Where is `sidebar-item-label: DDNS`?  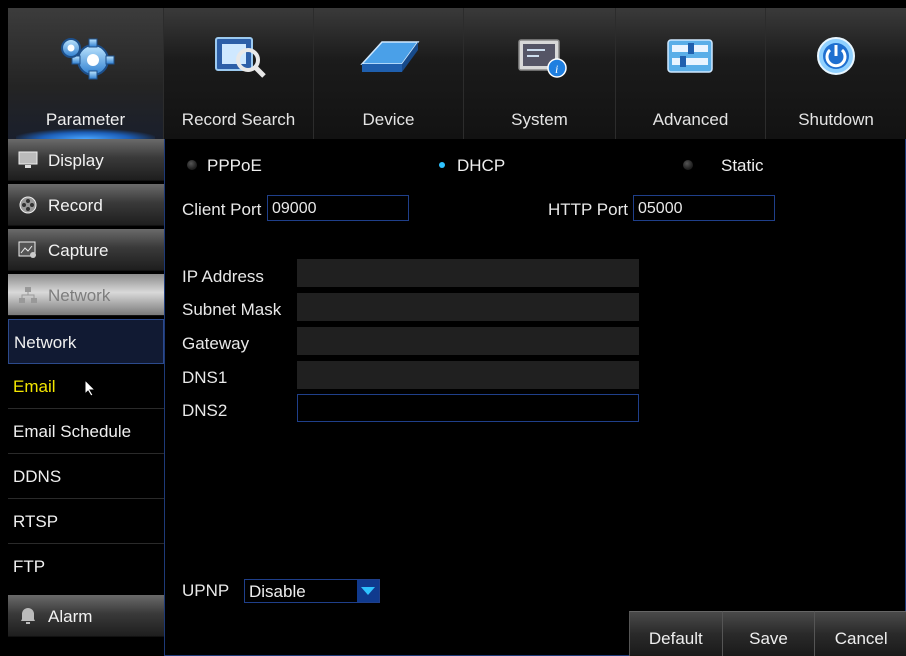
sidebar-item-label: DDNS is located at coordinates (37, 476).